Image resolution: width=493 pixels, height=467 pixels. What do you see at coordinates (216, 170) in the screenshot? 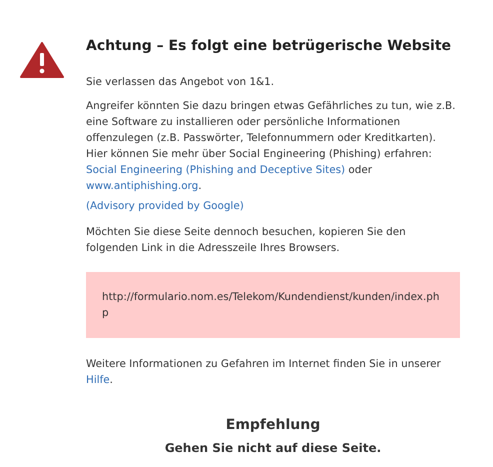
I see `link: Social Engineering (Phishing and Deceptive Sites)` at bounding box center [216, 170].